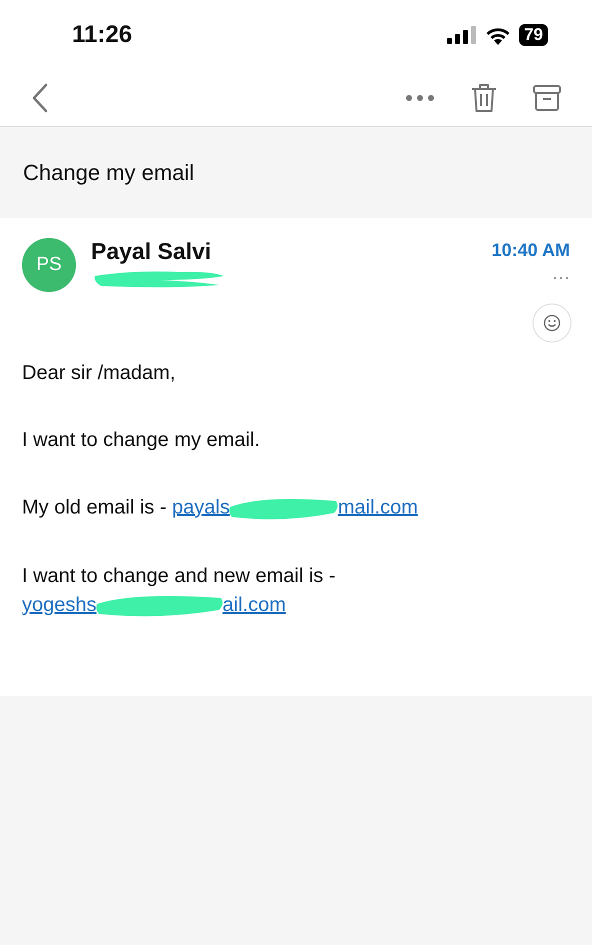 The width and height of the screenshot is (592, 945). I want to click on body-text: Dear sir /madam,, so click(99, 373).